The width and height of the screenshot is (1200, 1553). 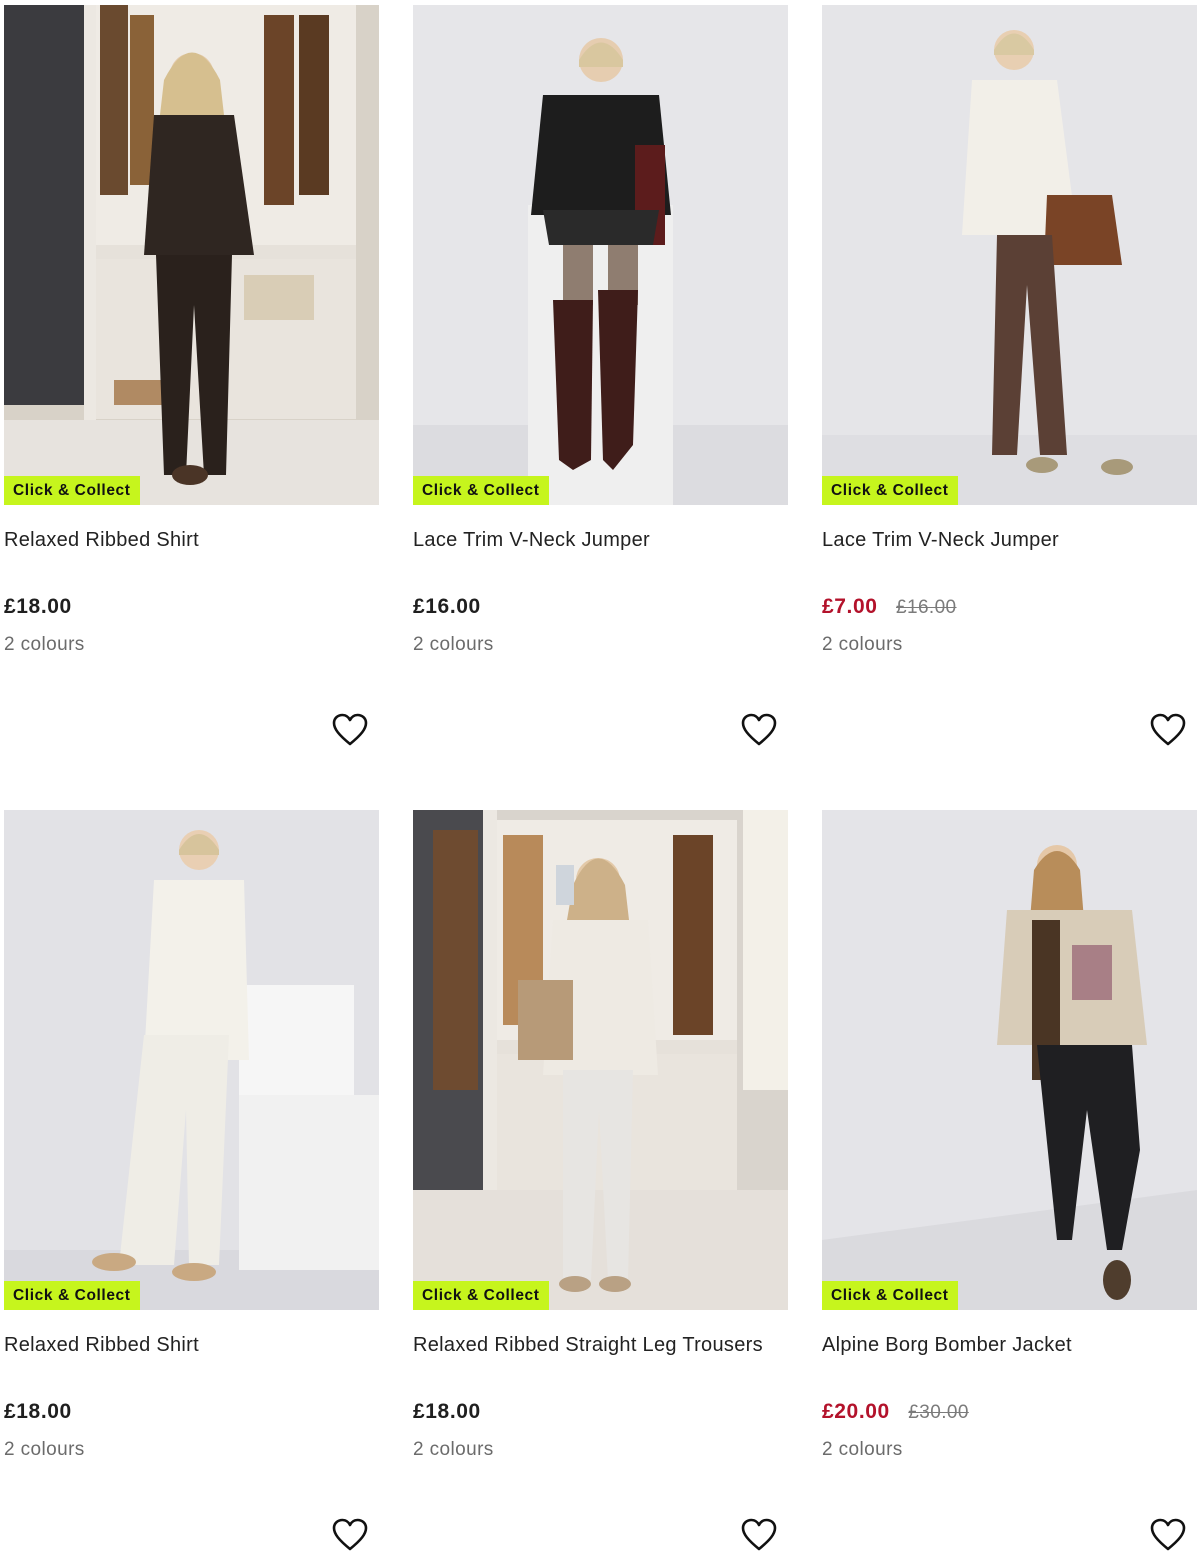 I want to click on product-name: Relaxed Ribbed Straight Leg Trousers, so click(x=588, y=1345).